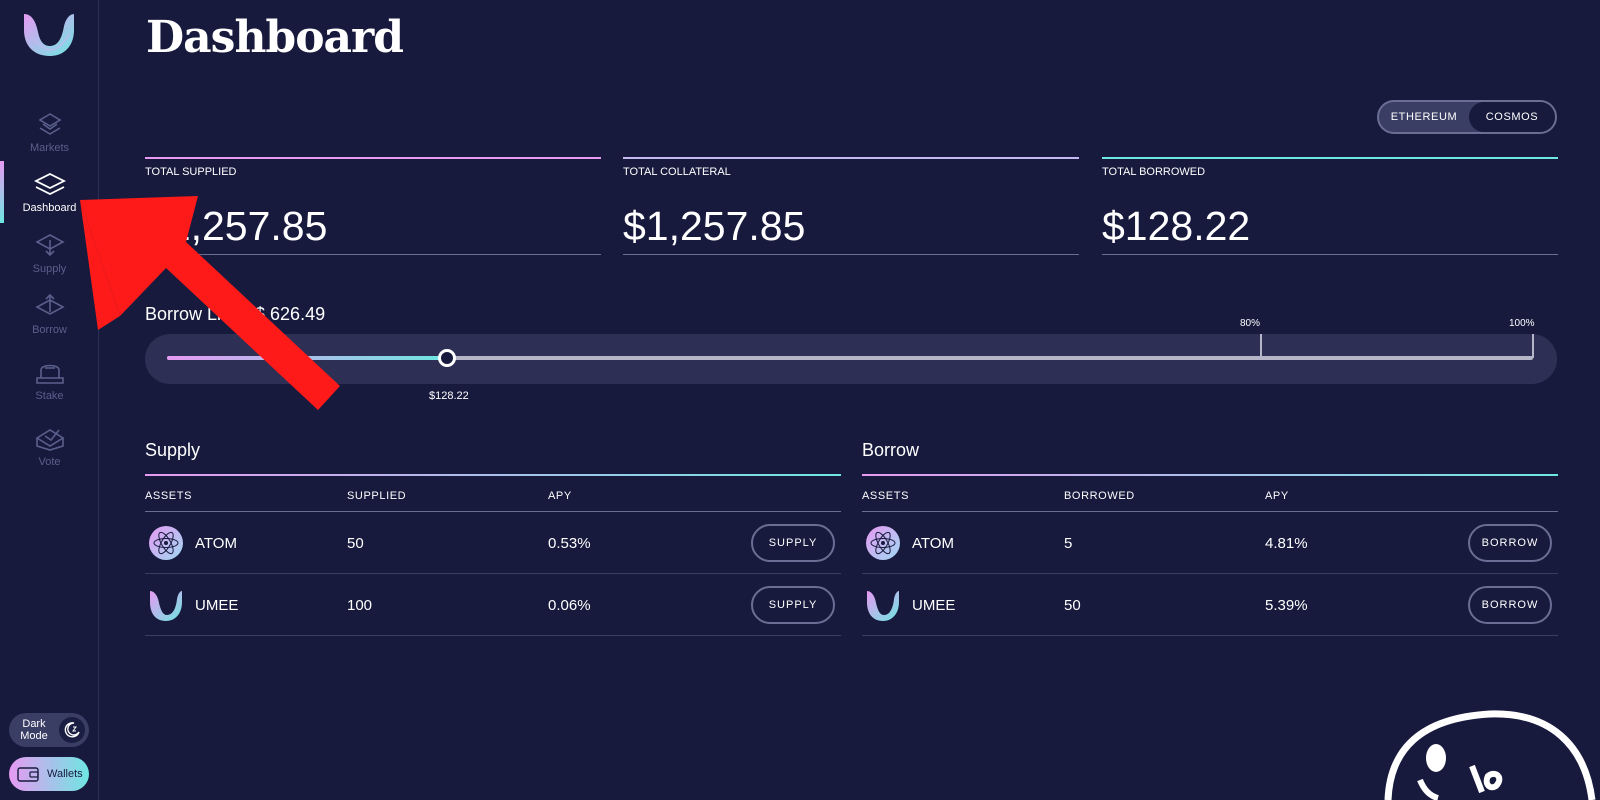 This screenshot has width=1600, height=800. What do you see at coordinates (1072, 605) in the screenshot?
I see `borrowed-amount: 50` at bounding box center [1072, 605].